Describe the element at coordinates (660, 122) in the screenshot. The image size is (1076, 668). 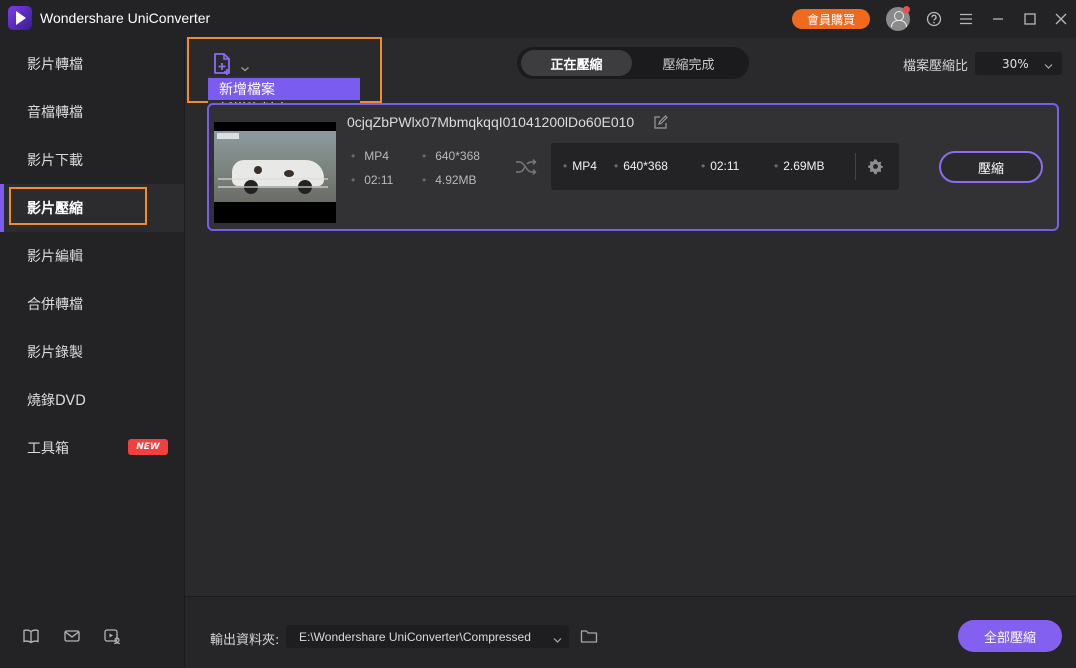
I see `edit-icon` at that location.